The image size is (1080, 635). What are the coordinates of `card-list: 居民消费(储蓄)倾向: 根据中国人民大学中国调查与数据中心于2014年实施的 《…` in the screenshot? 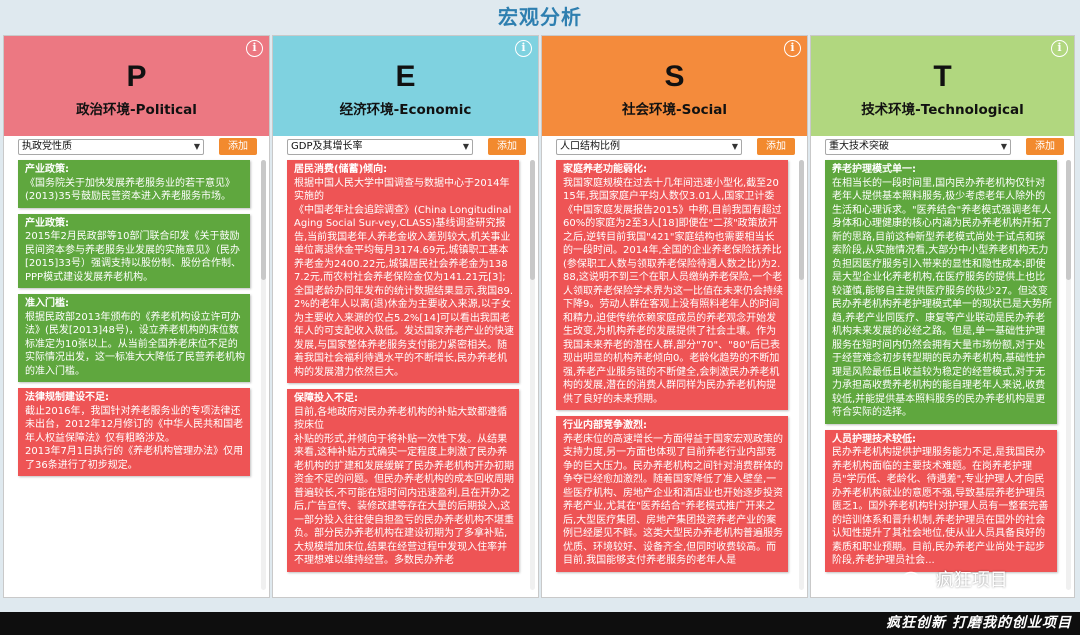 It's located at (403, 369).